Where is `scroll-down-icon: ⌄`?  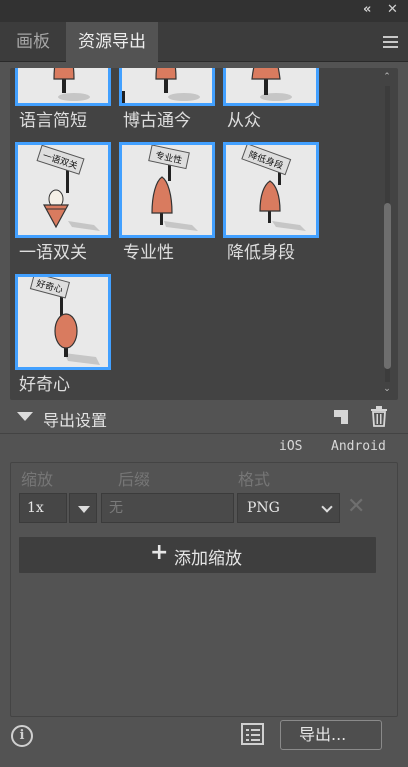
scroll-down-icon: ⌄ is located at coordinates (387, 389).